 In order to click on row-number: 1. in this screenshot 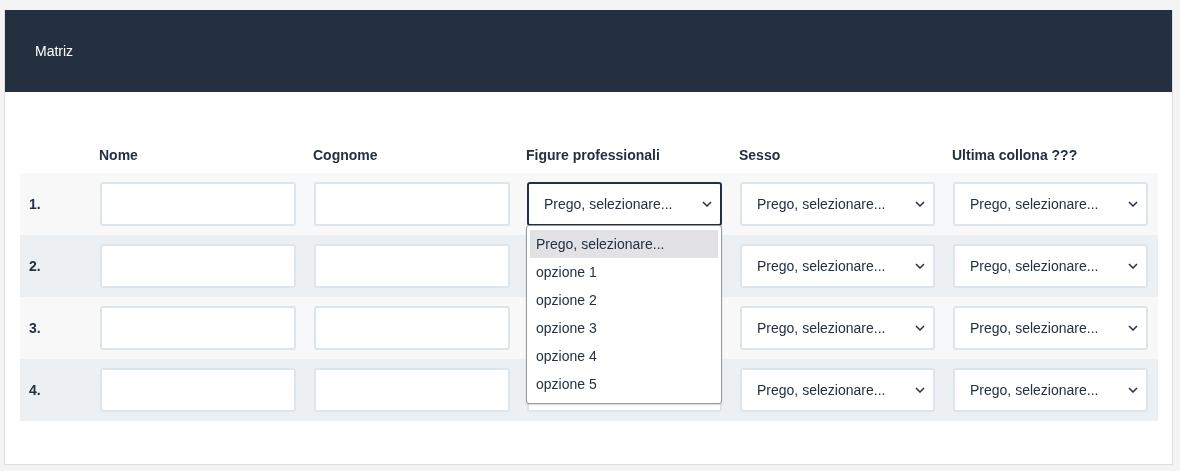, I will do `click(34, 204)`.